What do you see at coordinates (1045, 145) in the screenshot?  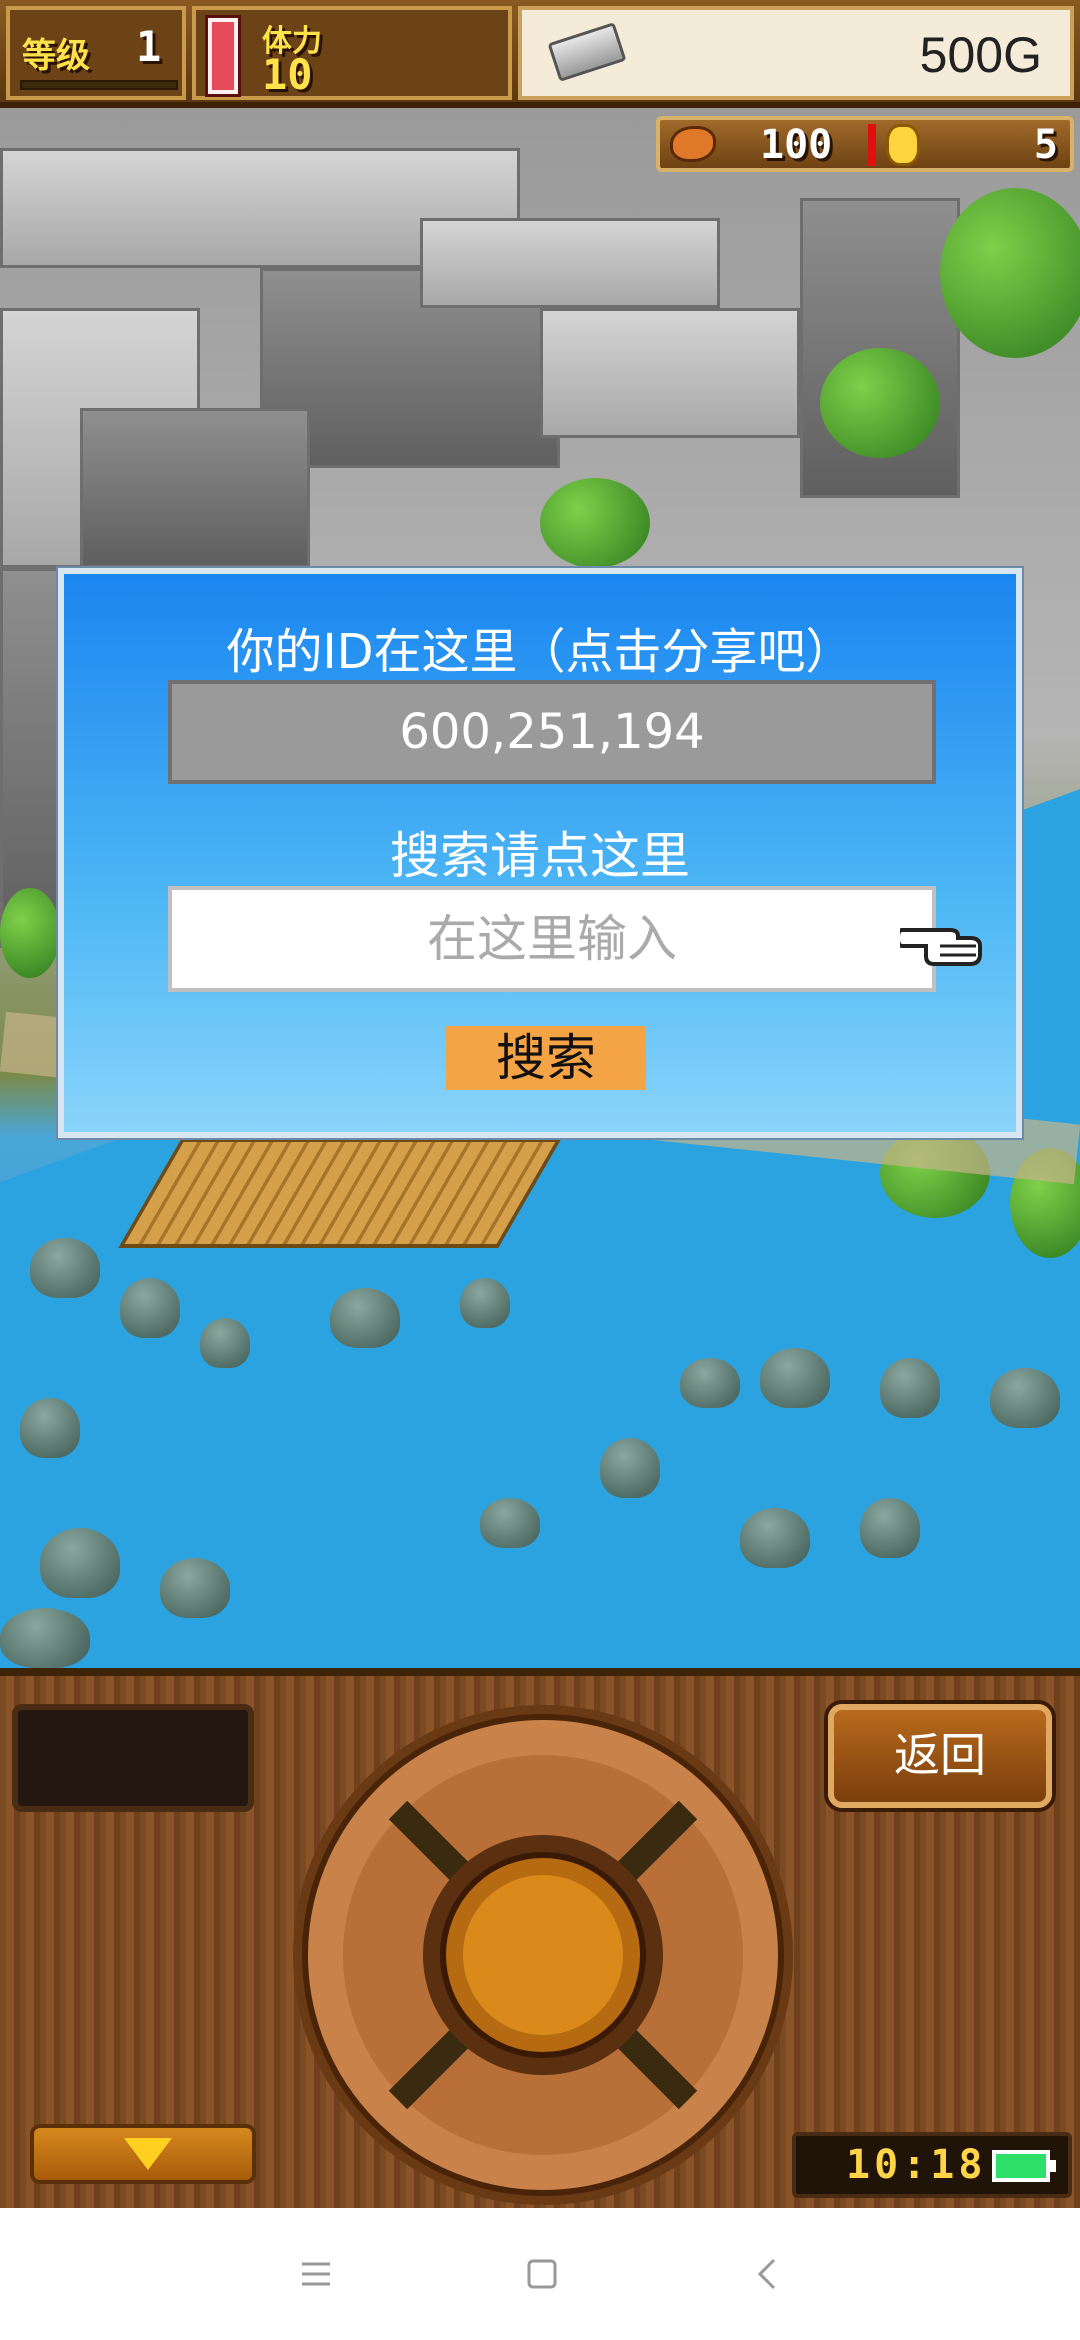 I see `medal-value: 5` at bounding box center [1045, 145].